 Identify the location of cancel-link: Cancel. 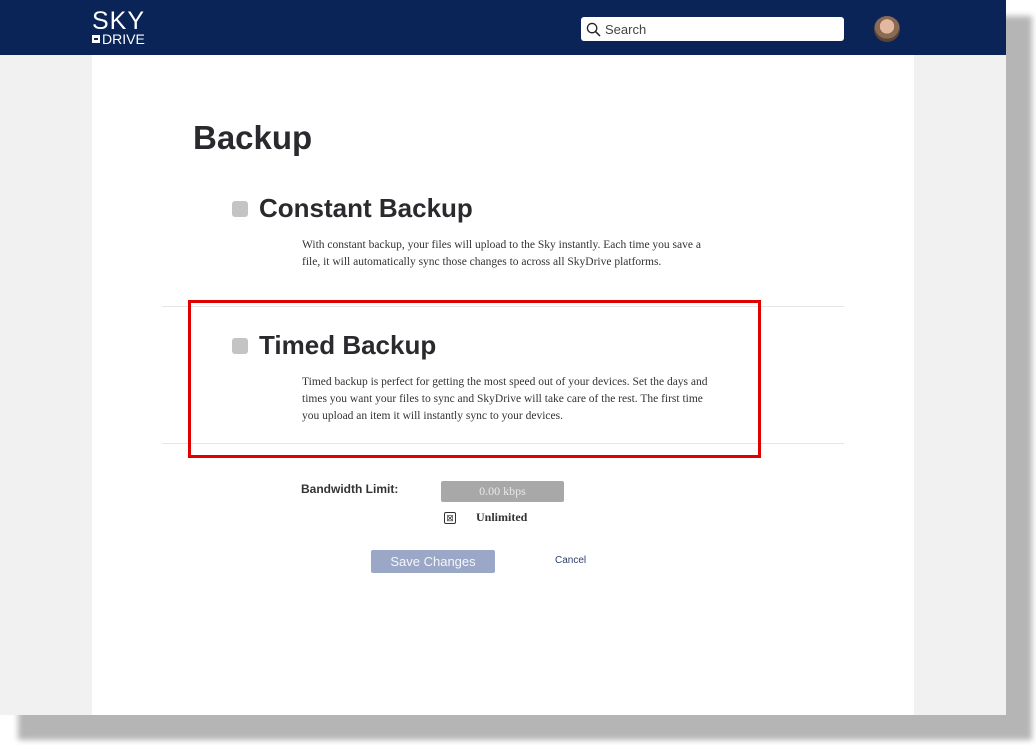
(570, 560).